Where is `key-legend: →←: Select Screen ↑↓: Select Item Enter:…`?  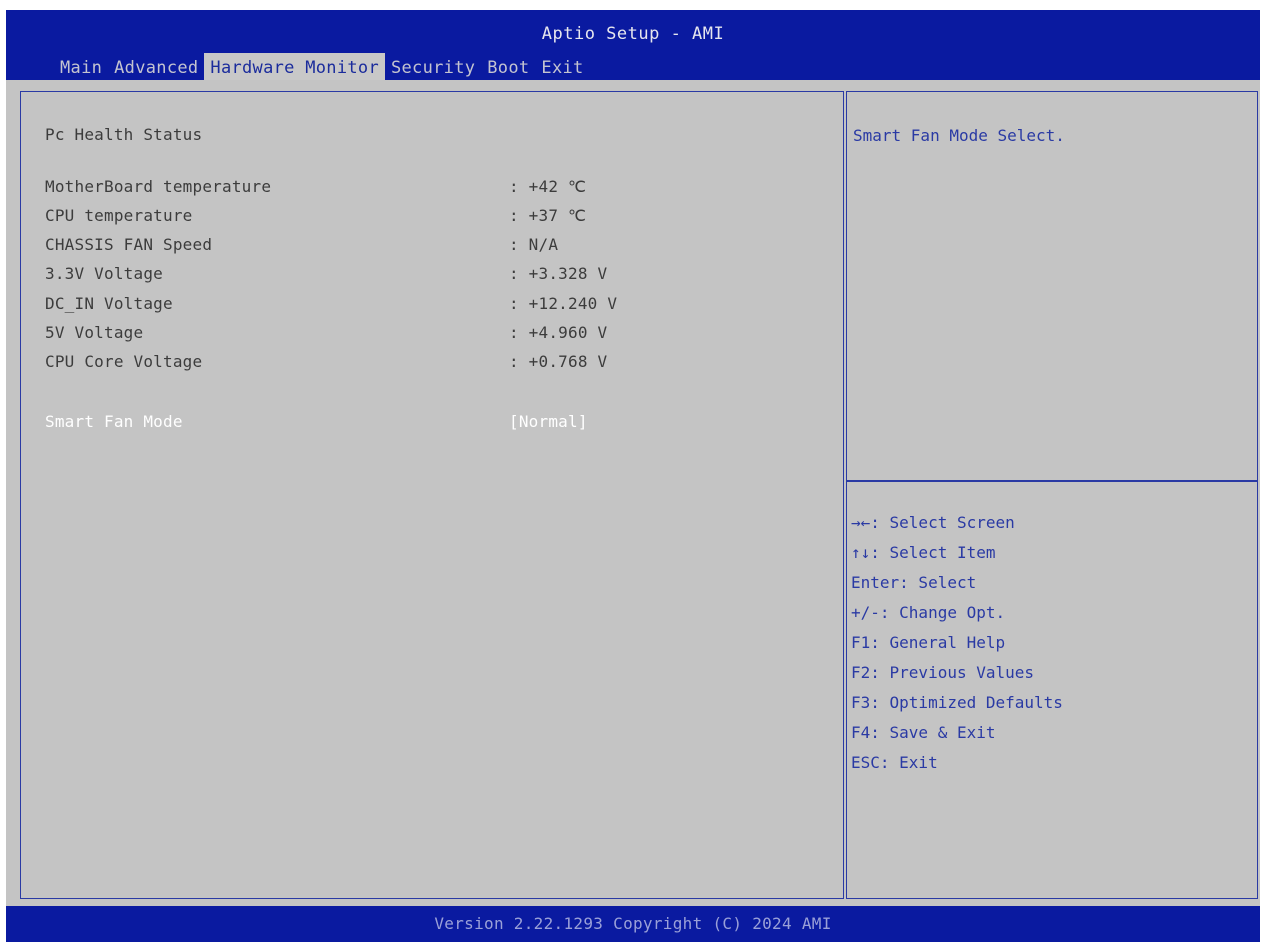 key-legend: →←: Select Screen ↑↓: Select Item Enter:… is located at coordinates (957, 643).